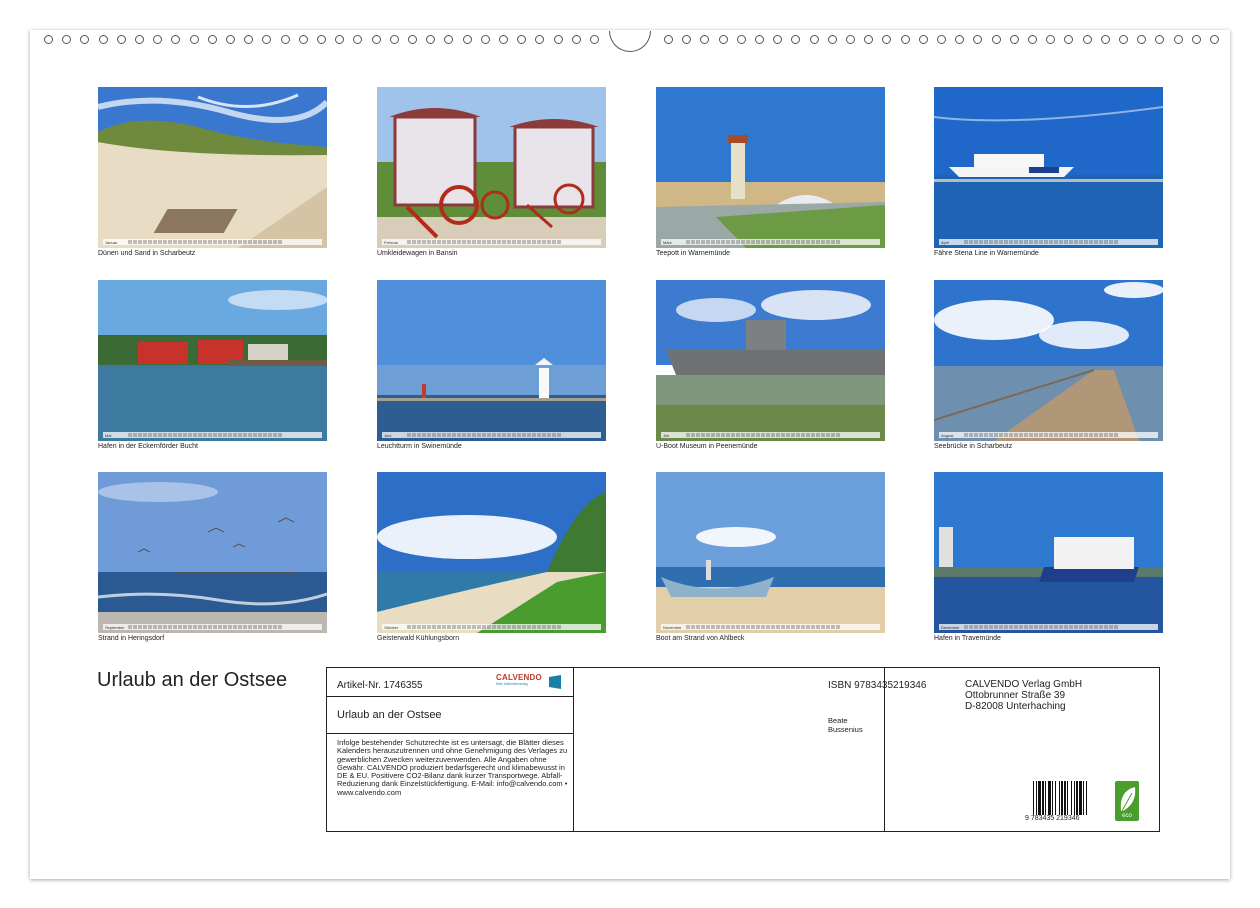 This screenshot has width=1260, height=908. I want to click on month-label: März, so click(667, 242).